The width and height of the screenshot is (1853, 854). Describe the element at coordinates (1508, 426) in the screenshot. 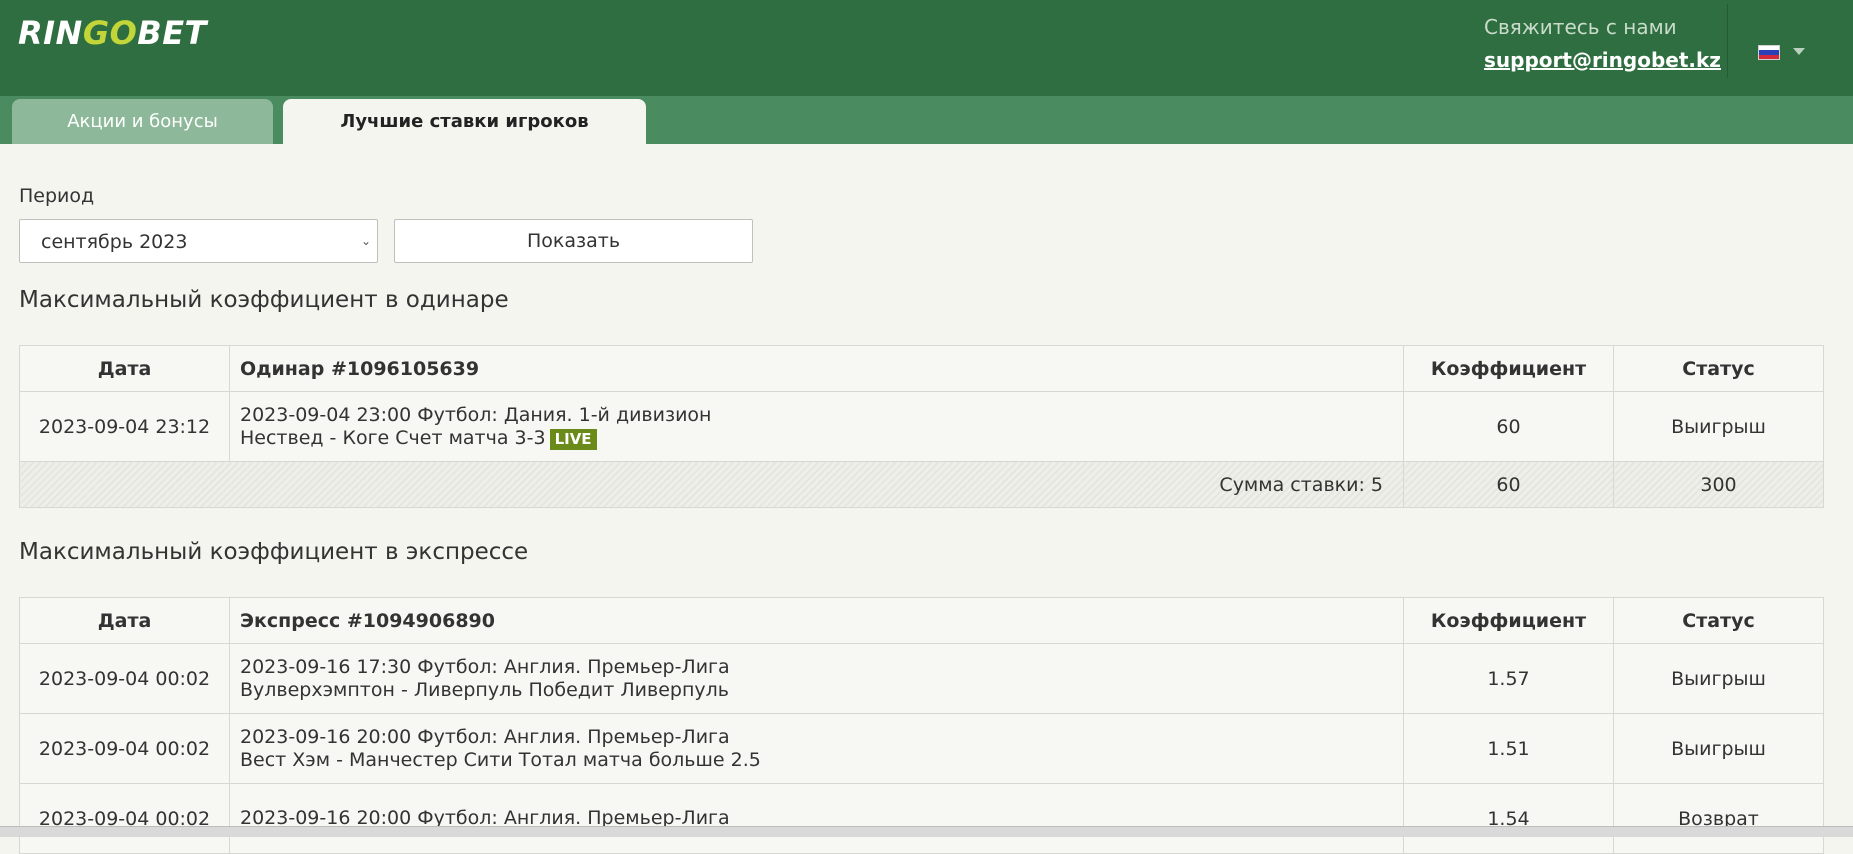

I see `bet-coefficient: 60` at that location.